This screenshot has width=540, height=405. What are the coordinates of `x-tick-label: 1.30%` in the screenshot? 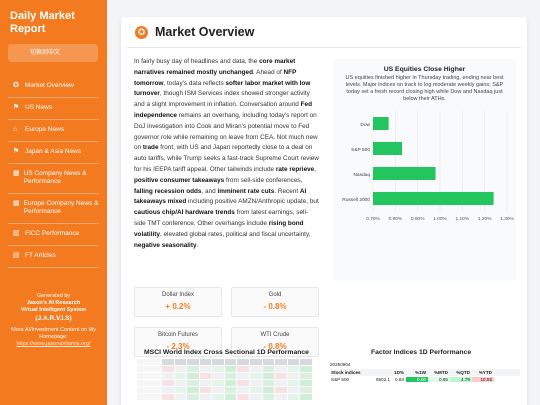 It's located at (507, 219).